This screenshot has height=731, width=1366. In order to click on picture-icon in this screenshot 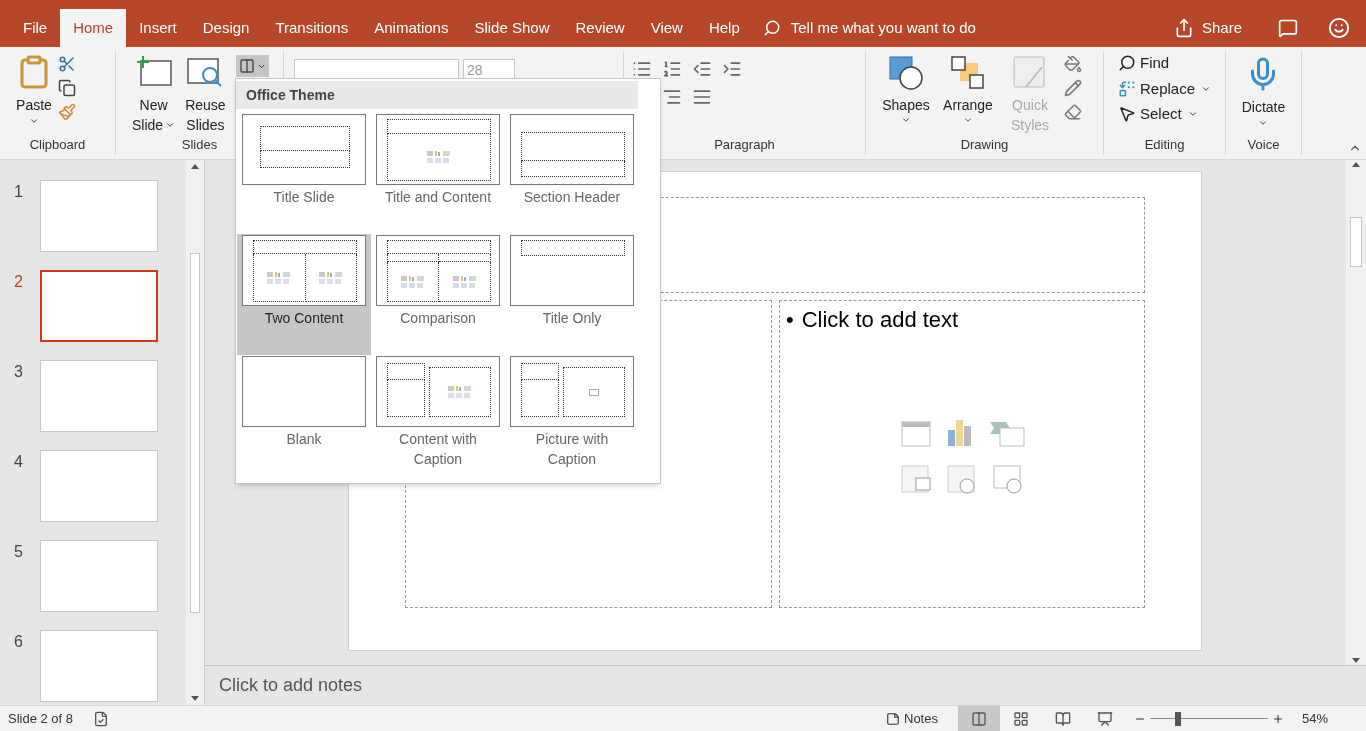, I will do `click(594, 392)`.